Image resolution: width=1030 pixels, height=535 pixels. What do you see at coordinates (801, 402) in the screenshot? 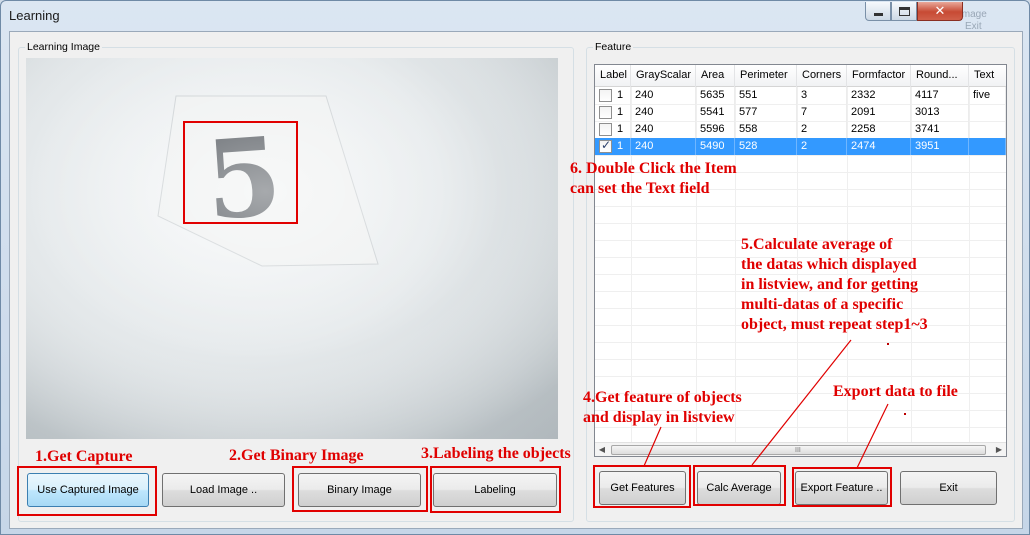
I see `arrow-step5` at bounding box center [801, 402].